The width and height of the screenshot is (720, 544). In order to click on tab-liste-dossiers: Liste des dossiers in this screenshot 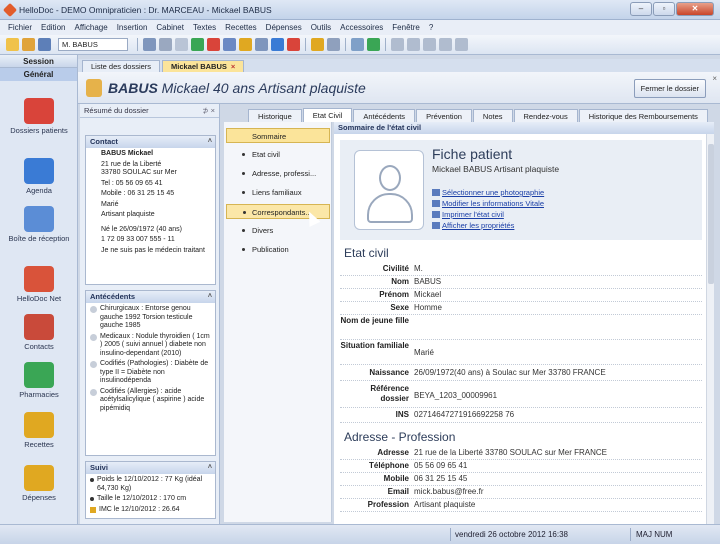, I will do `click(121, 66)`.